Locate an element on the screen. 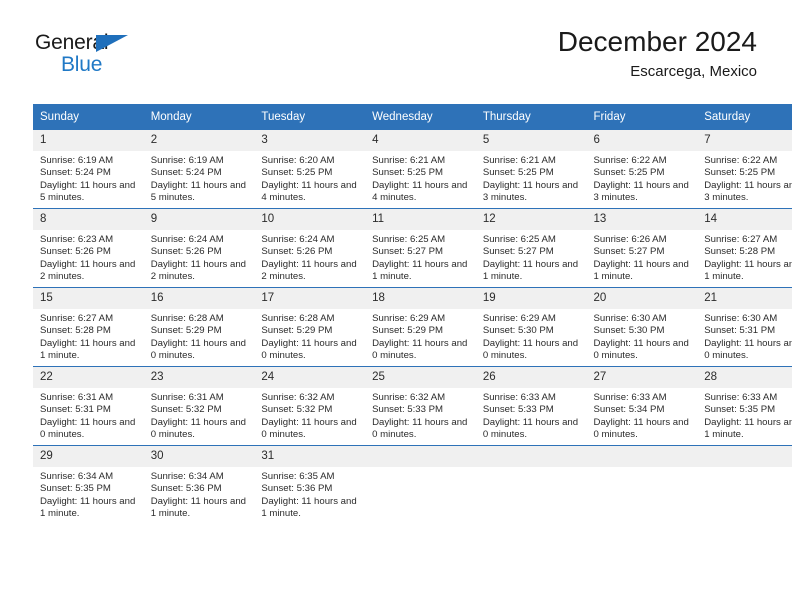  day-number: 26 is located at coordinates (531, 377).